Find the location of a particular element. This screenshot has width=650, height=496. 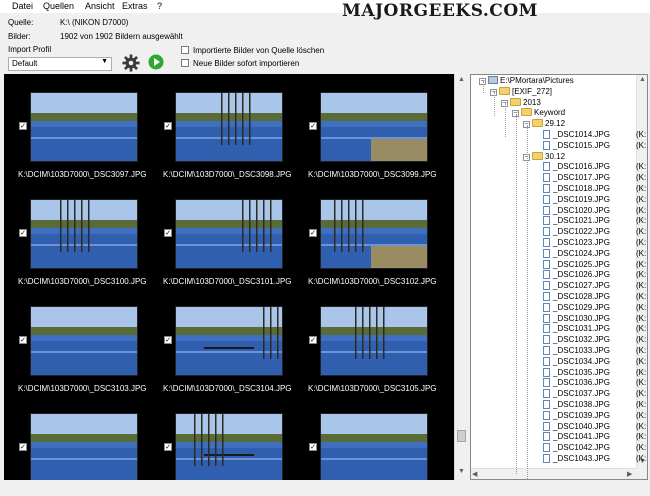

tree-item-label: _DSC1037.JPG is located at coordinates (581, 394).